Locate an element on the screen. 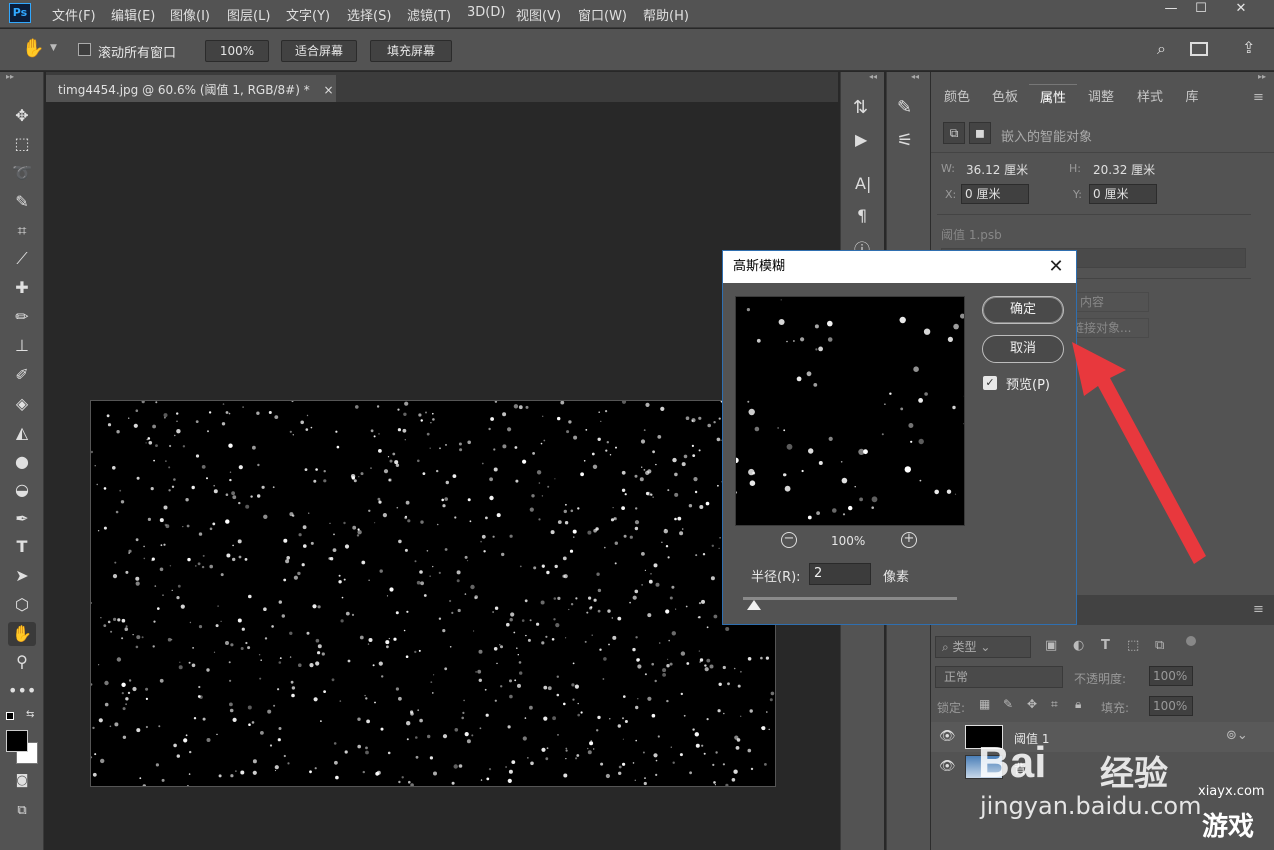 This screenshot has width=1274, height=850. quick-select-tool-icon: ✎ is located at coordinates (22, 202).